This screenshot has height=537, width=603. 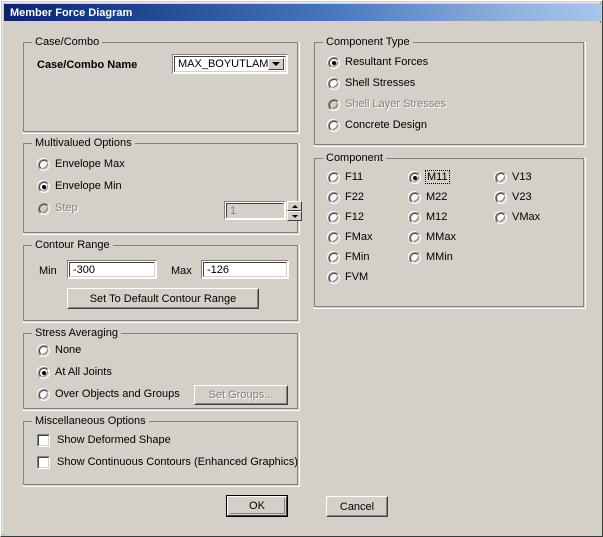 What do you see at coordinates (76, 333) in the screenshot?
I see `group-stress-averaging-title: Stress Averaging` at bounding box center [76, 333].